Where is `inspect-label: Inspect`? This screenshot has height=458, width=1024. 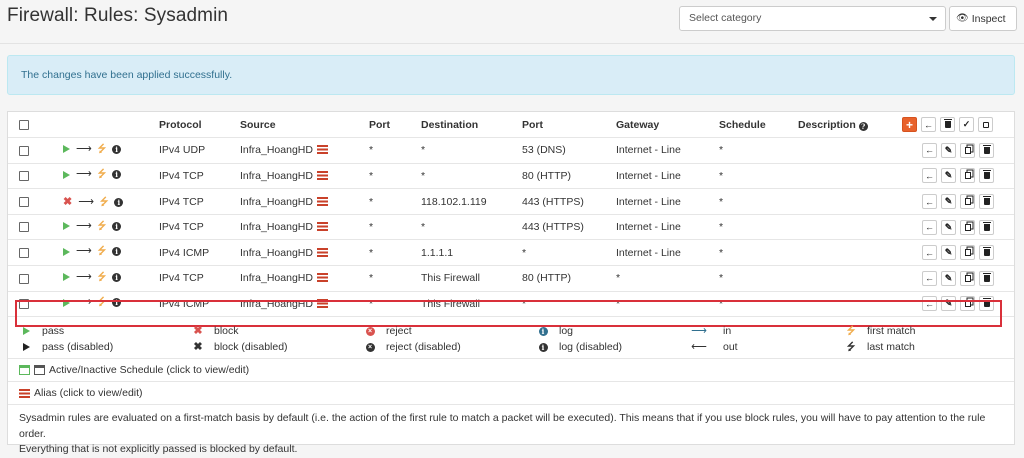
inspect-label: Inspect is located at coordinates (988, 18).